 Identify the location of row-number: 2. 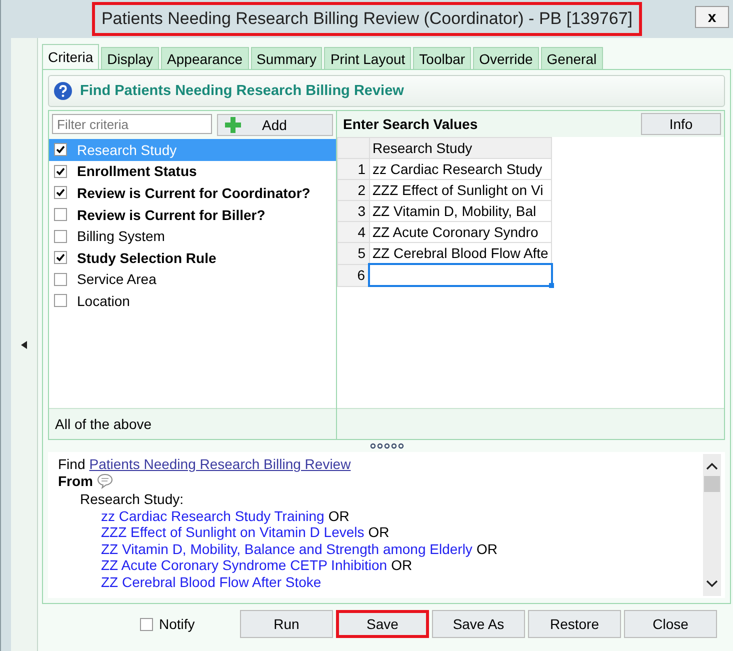
(353, 190).